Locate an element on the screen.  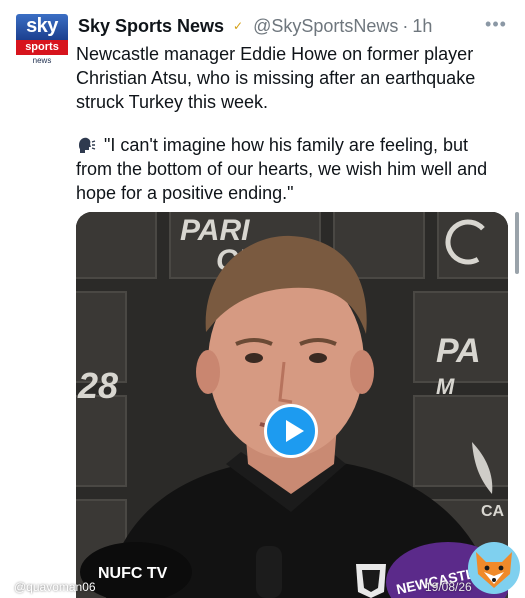
avatar-sky-text: sky is located at coordinates (42, 27).